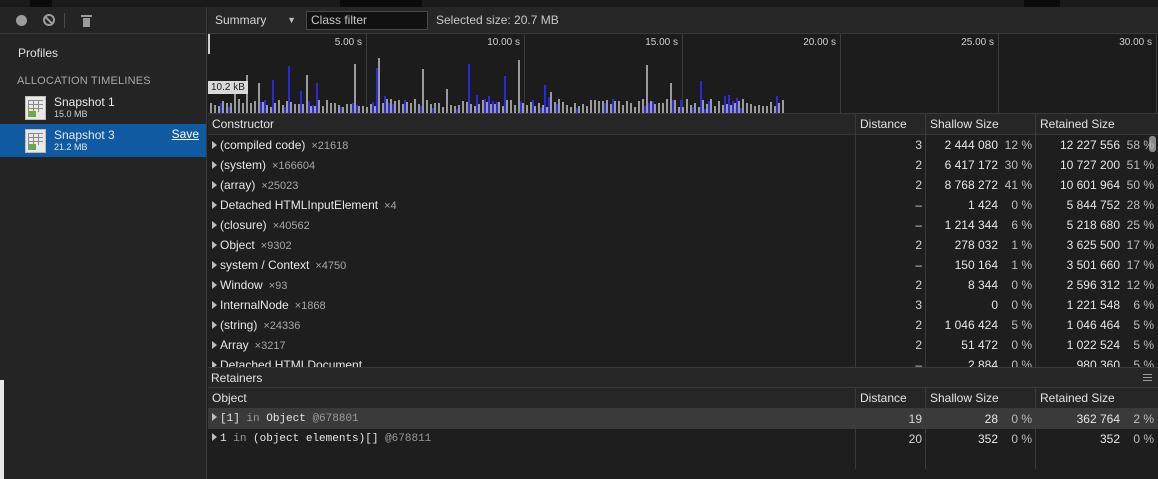  What do you see at coordinates (683, 419) in the screenshot?
I see `table-row: [1] in Object @678801 19 28 0 % 362 764 2 %` at bounding box center [683, 419].